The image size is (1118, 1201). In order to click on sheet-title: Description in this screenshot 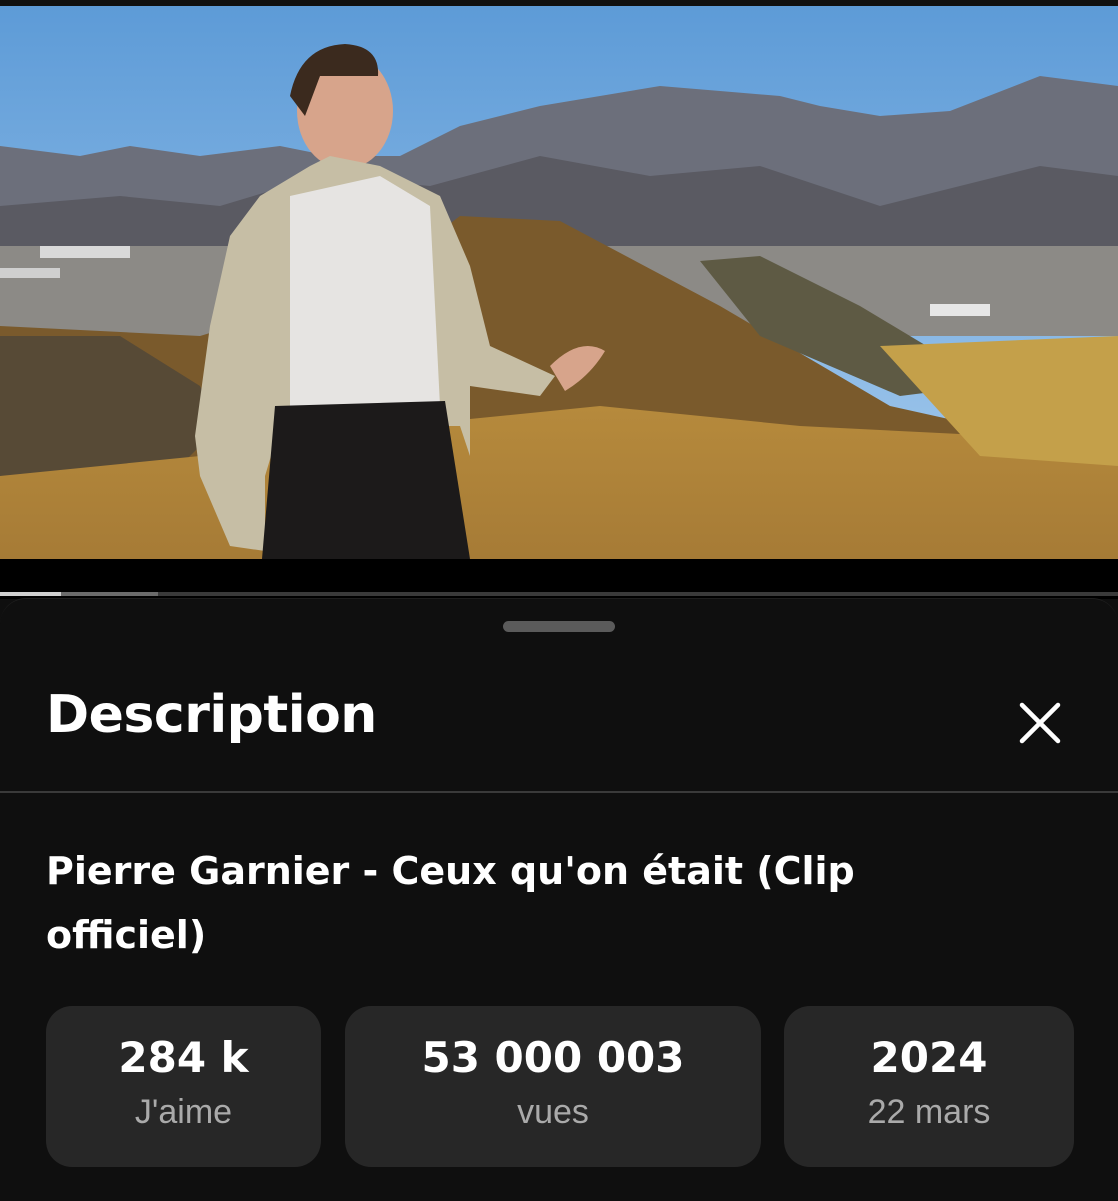, I will do `click(211, 715)`.